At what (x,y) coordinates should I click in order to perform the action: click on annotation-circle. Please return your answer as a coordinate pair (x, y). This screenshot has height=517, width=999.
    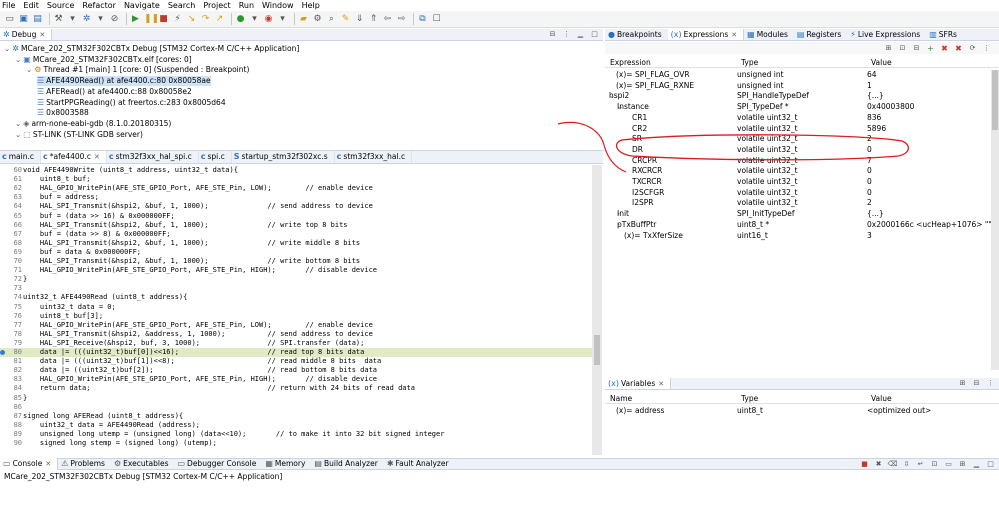
    Looking at the image, I should click on (762, 147).